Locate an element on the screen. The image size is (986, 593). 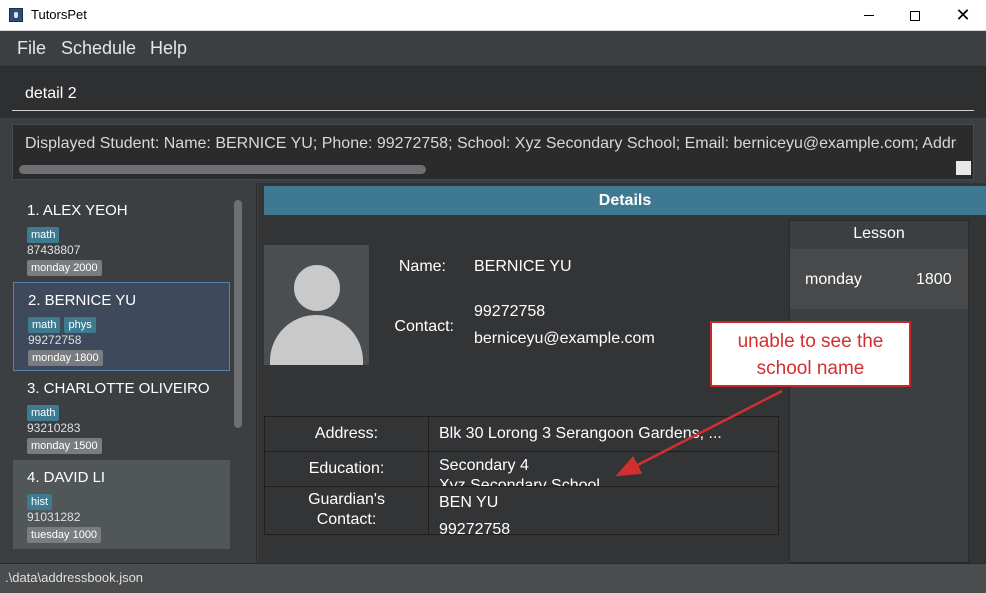
details-header: Details is located at coordinates (625, 200).